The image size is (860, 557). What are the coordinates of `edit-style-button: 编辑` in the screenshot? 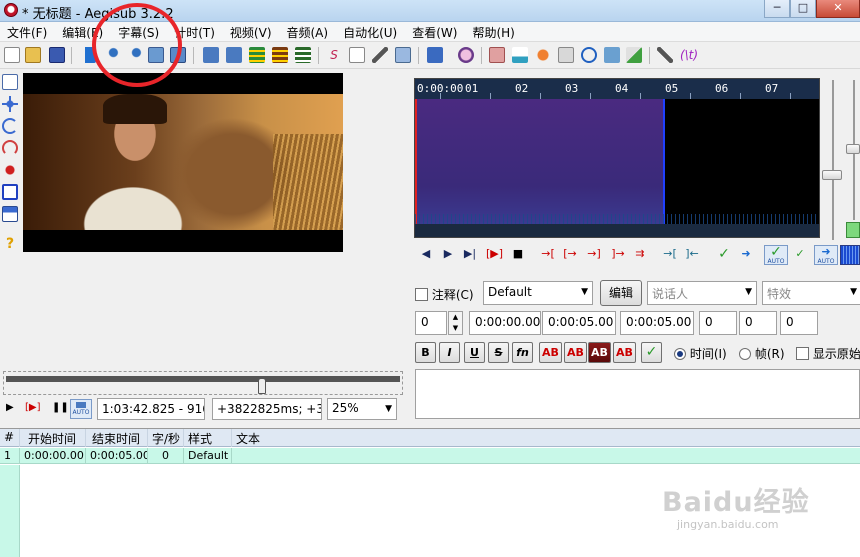 It's located at (621, 293).